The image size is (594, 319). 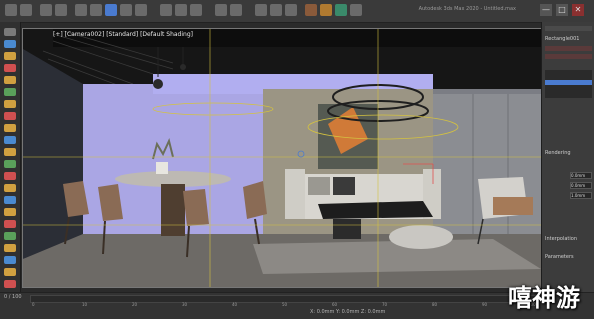 I want to click on sphere-icon, so click(x=10, y=116).